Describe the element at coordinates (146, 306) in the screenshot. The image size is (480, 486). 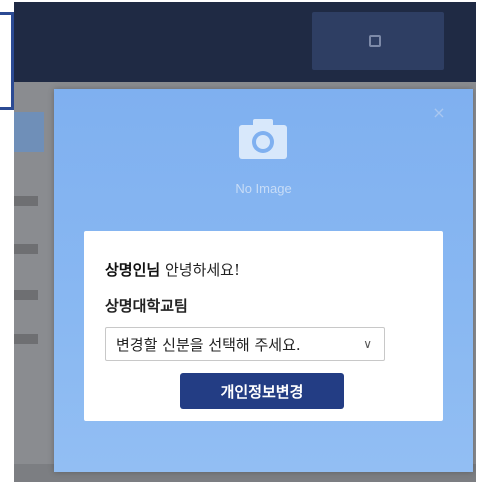
I see `affiliation-label: 상명대학교팀` at that location.